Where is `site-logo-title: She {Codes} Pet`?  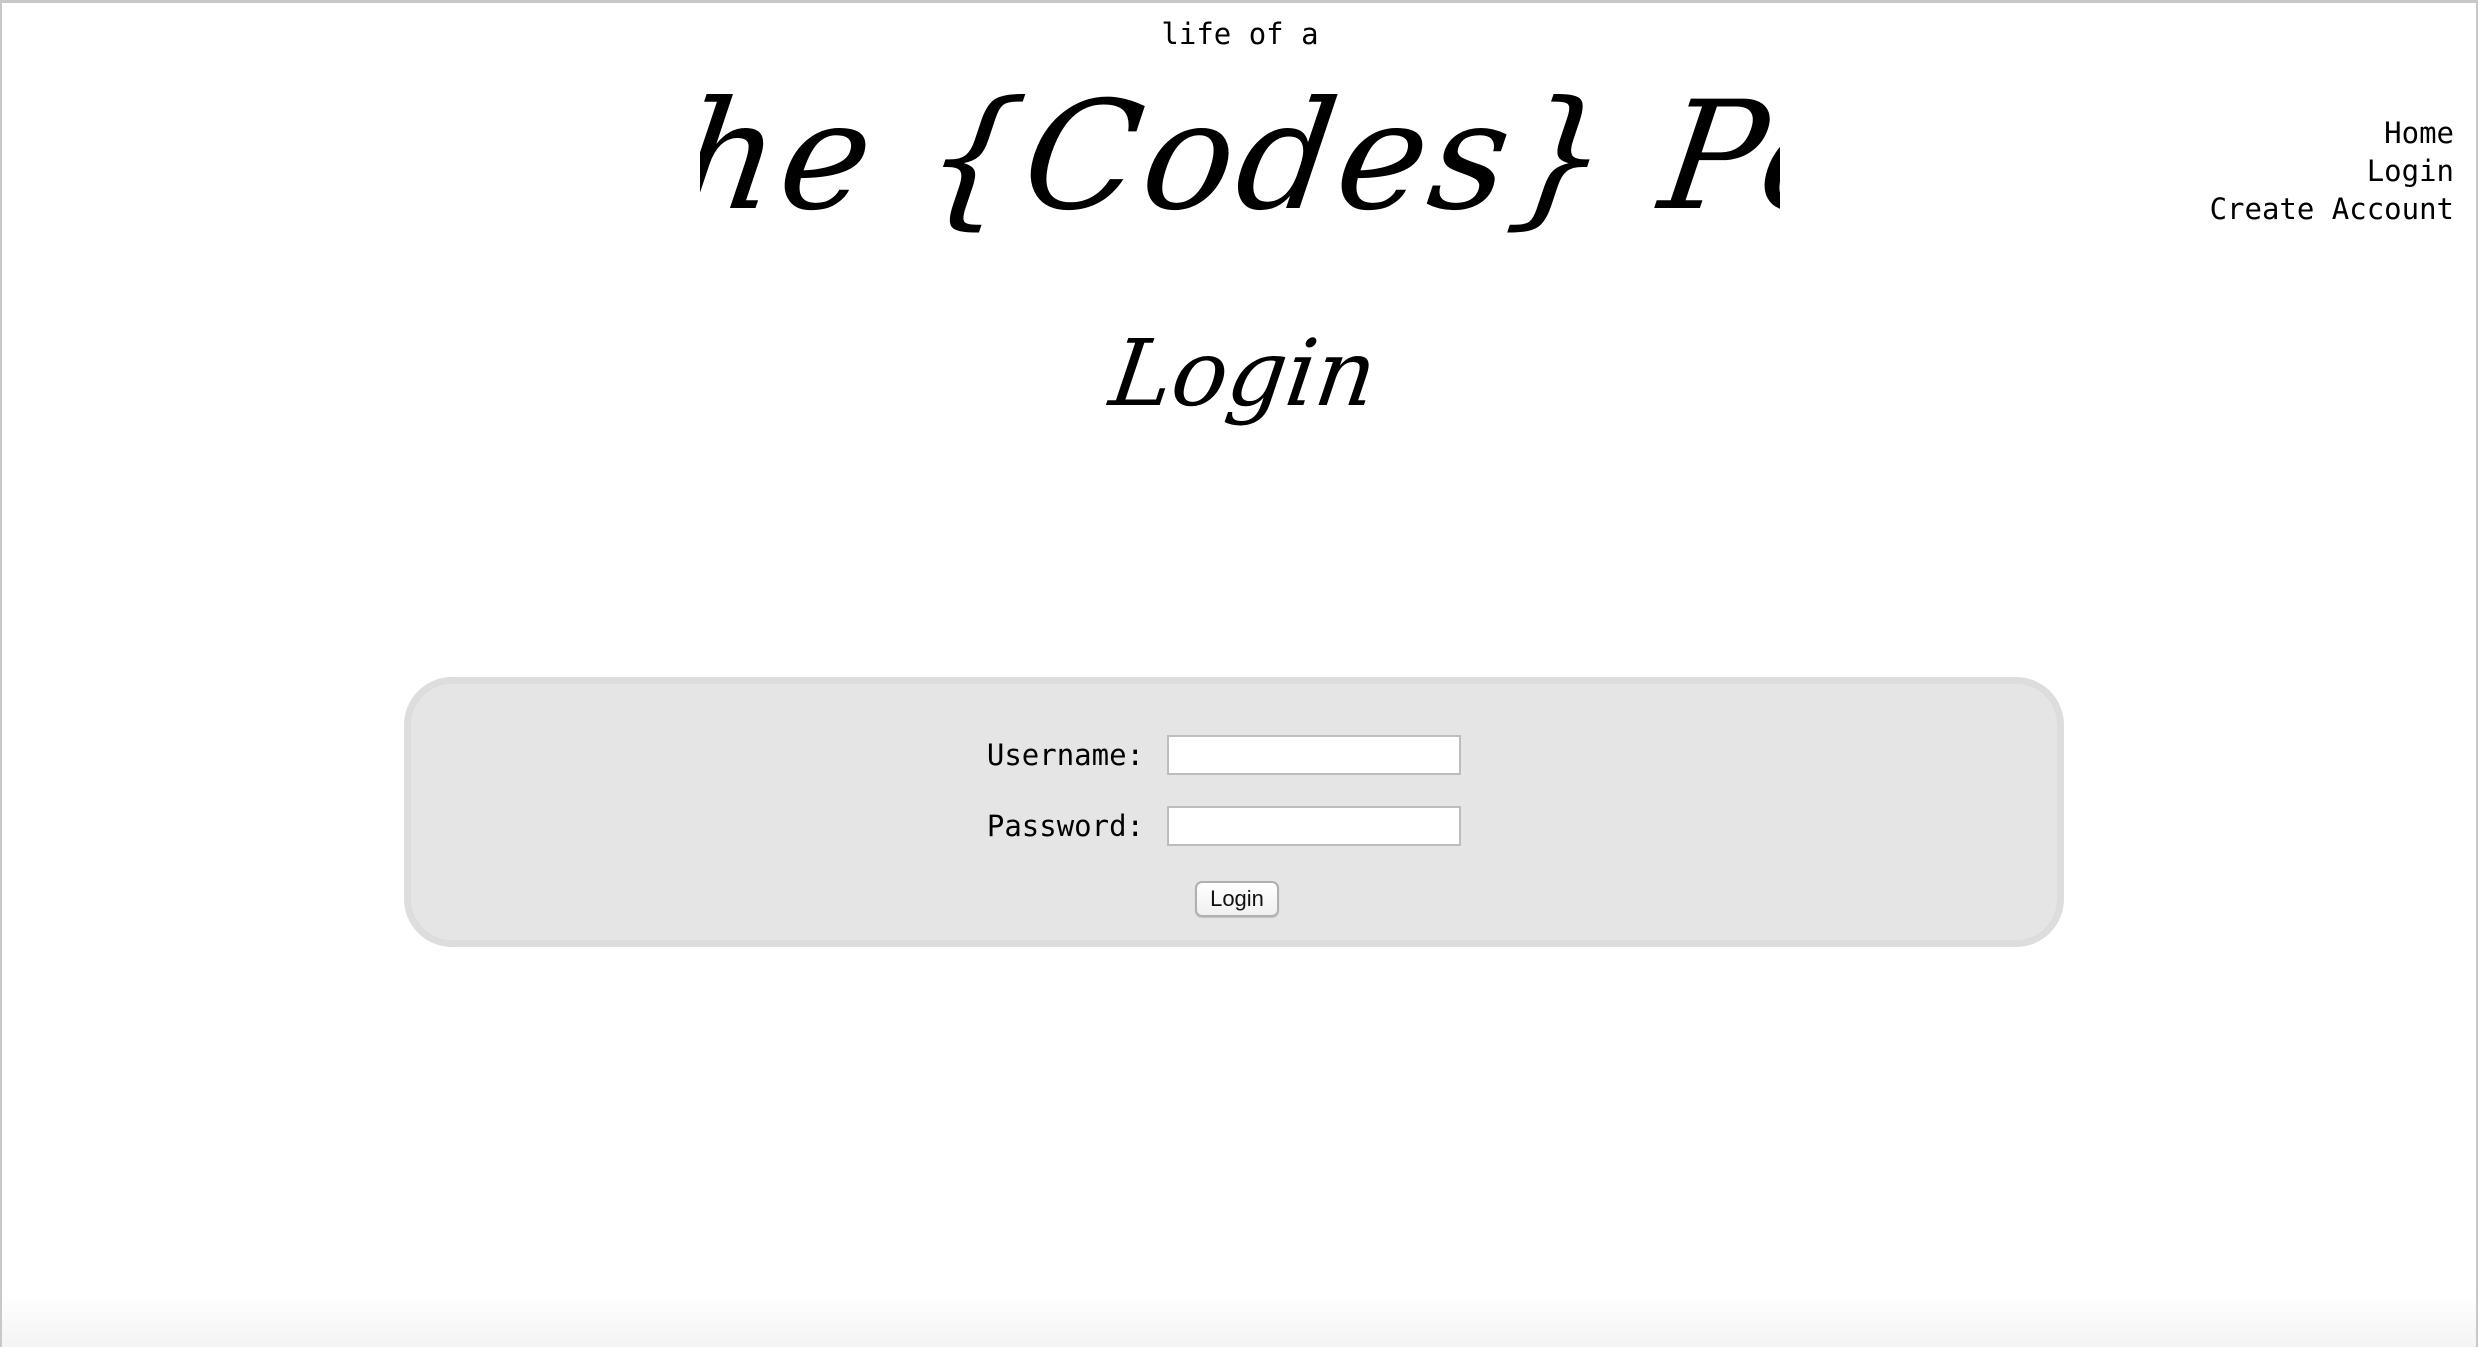 site-logo-title: She {Codes} Pet is located at coordinates (1240, 148).